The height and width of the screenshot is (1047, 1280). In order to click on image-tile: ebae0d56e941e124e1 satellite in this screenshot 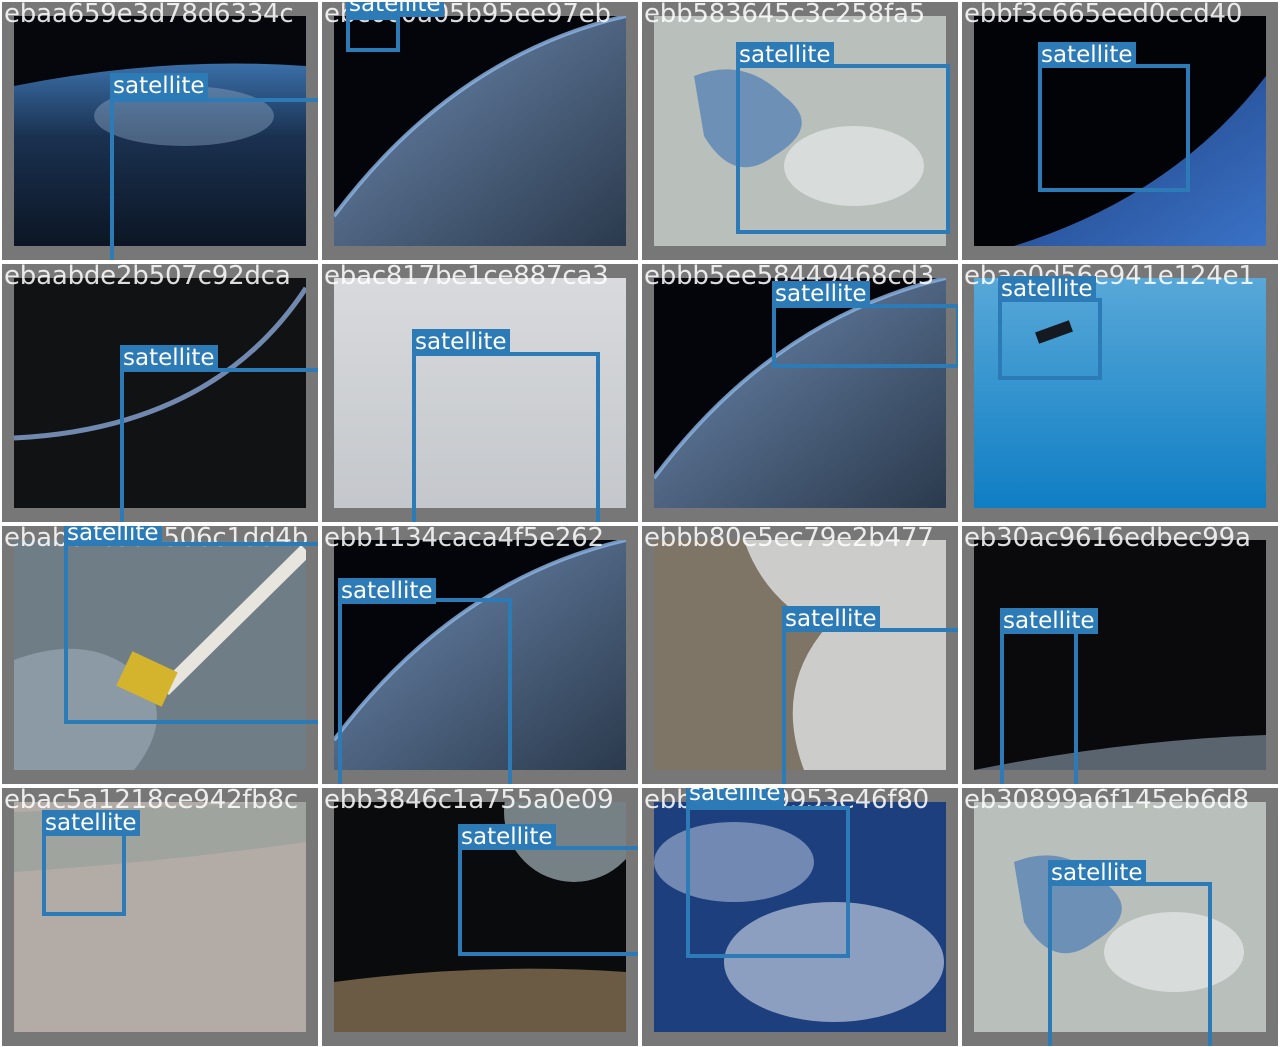, I will do `click(1120, 393)`.